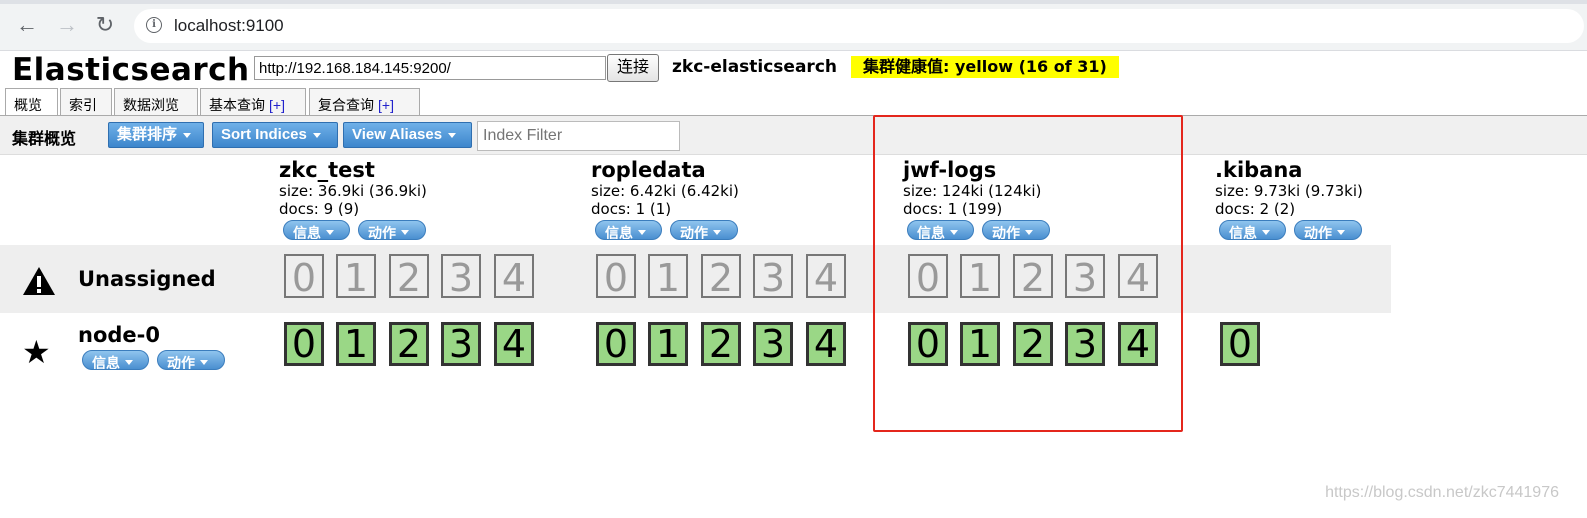  I want to click on index-docs: docs: 1 (199), so click(953, 209).